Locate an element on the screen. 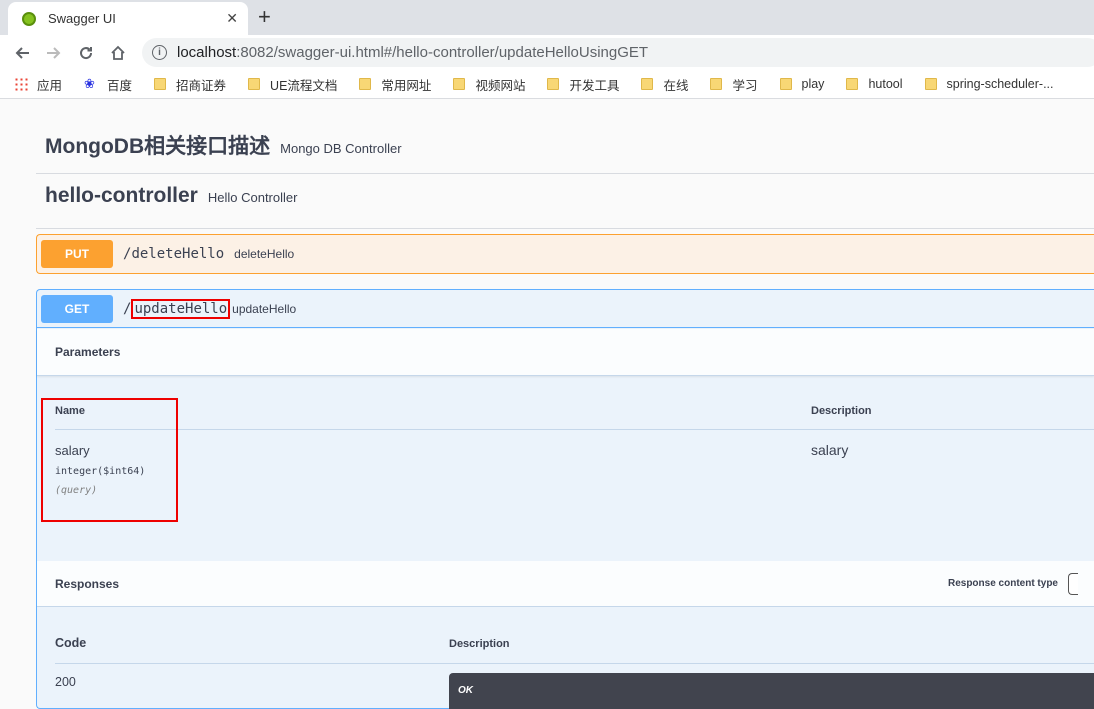  tag-mongodb: MongoDB相关接口描述 Mongo DB Controller is located at coordinates (565, 152).